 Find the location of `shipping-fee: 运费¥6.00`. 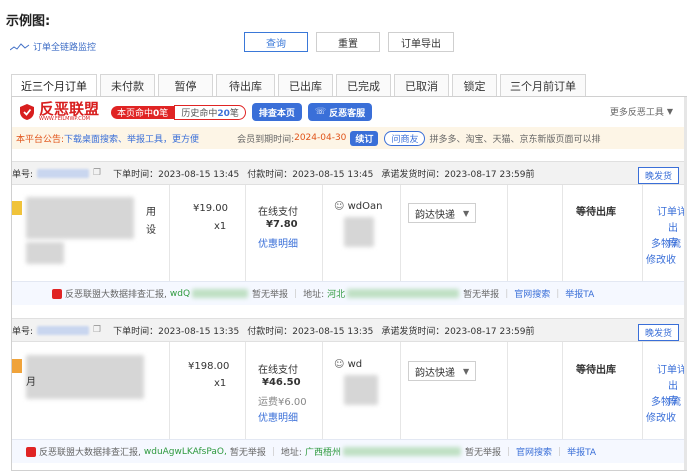

shipping-fee: 运费¥6.00 is located at coordinates (282, 402).